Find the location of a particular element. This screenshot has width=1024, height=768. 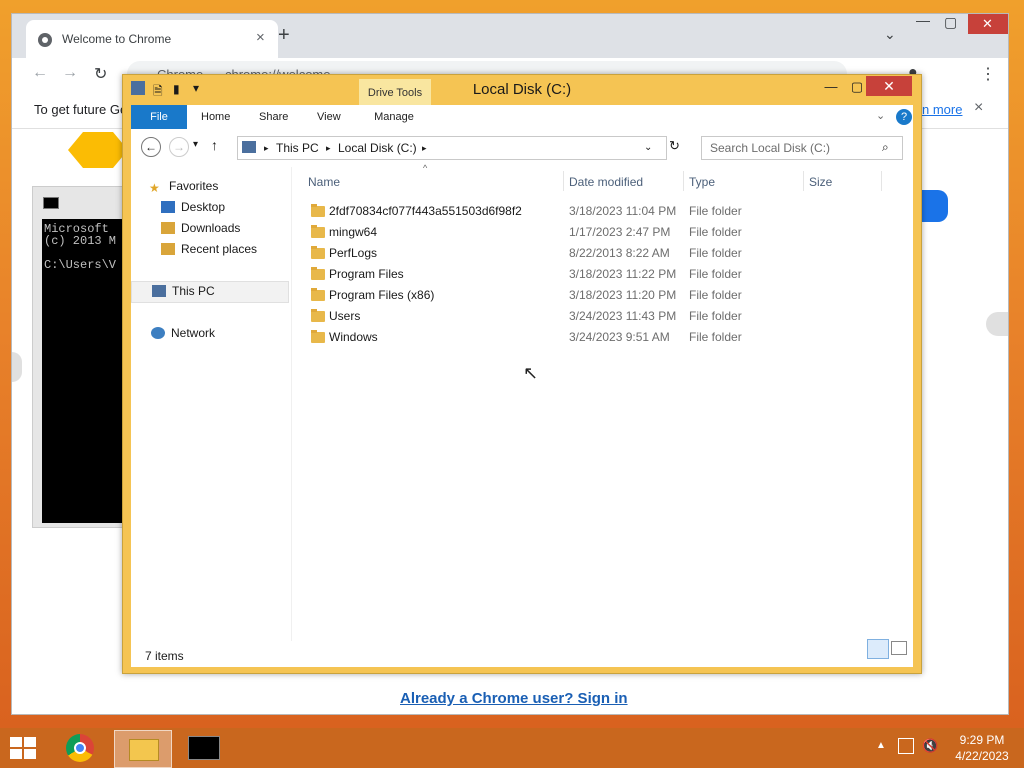

chrome-favicon-icon is located at coordinates (45, 40).